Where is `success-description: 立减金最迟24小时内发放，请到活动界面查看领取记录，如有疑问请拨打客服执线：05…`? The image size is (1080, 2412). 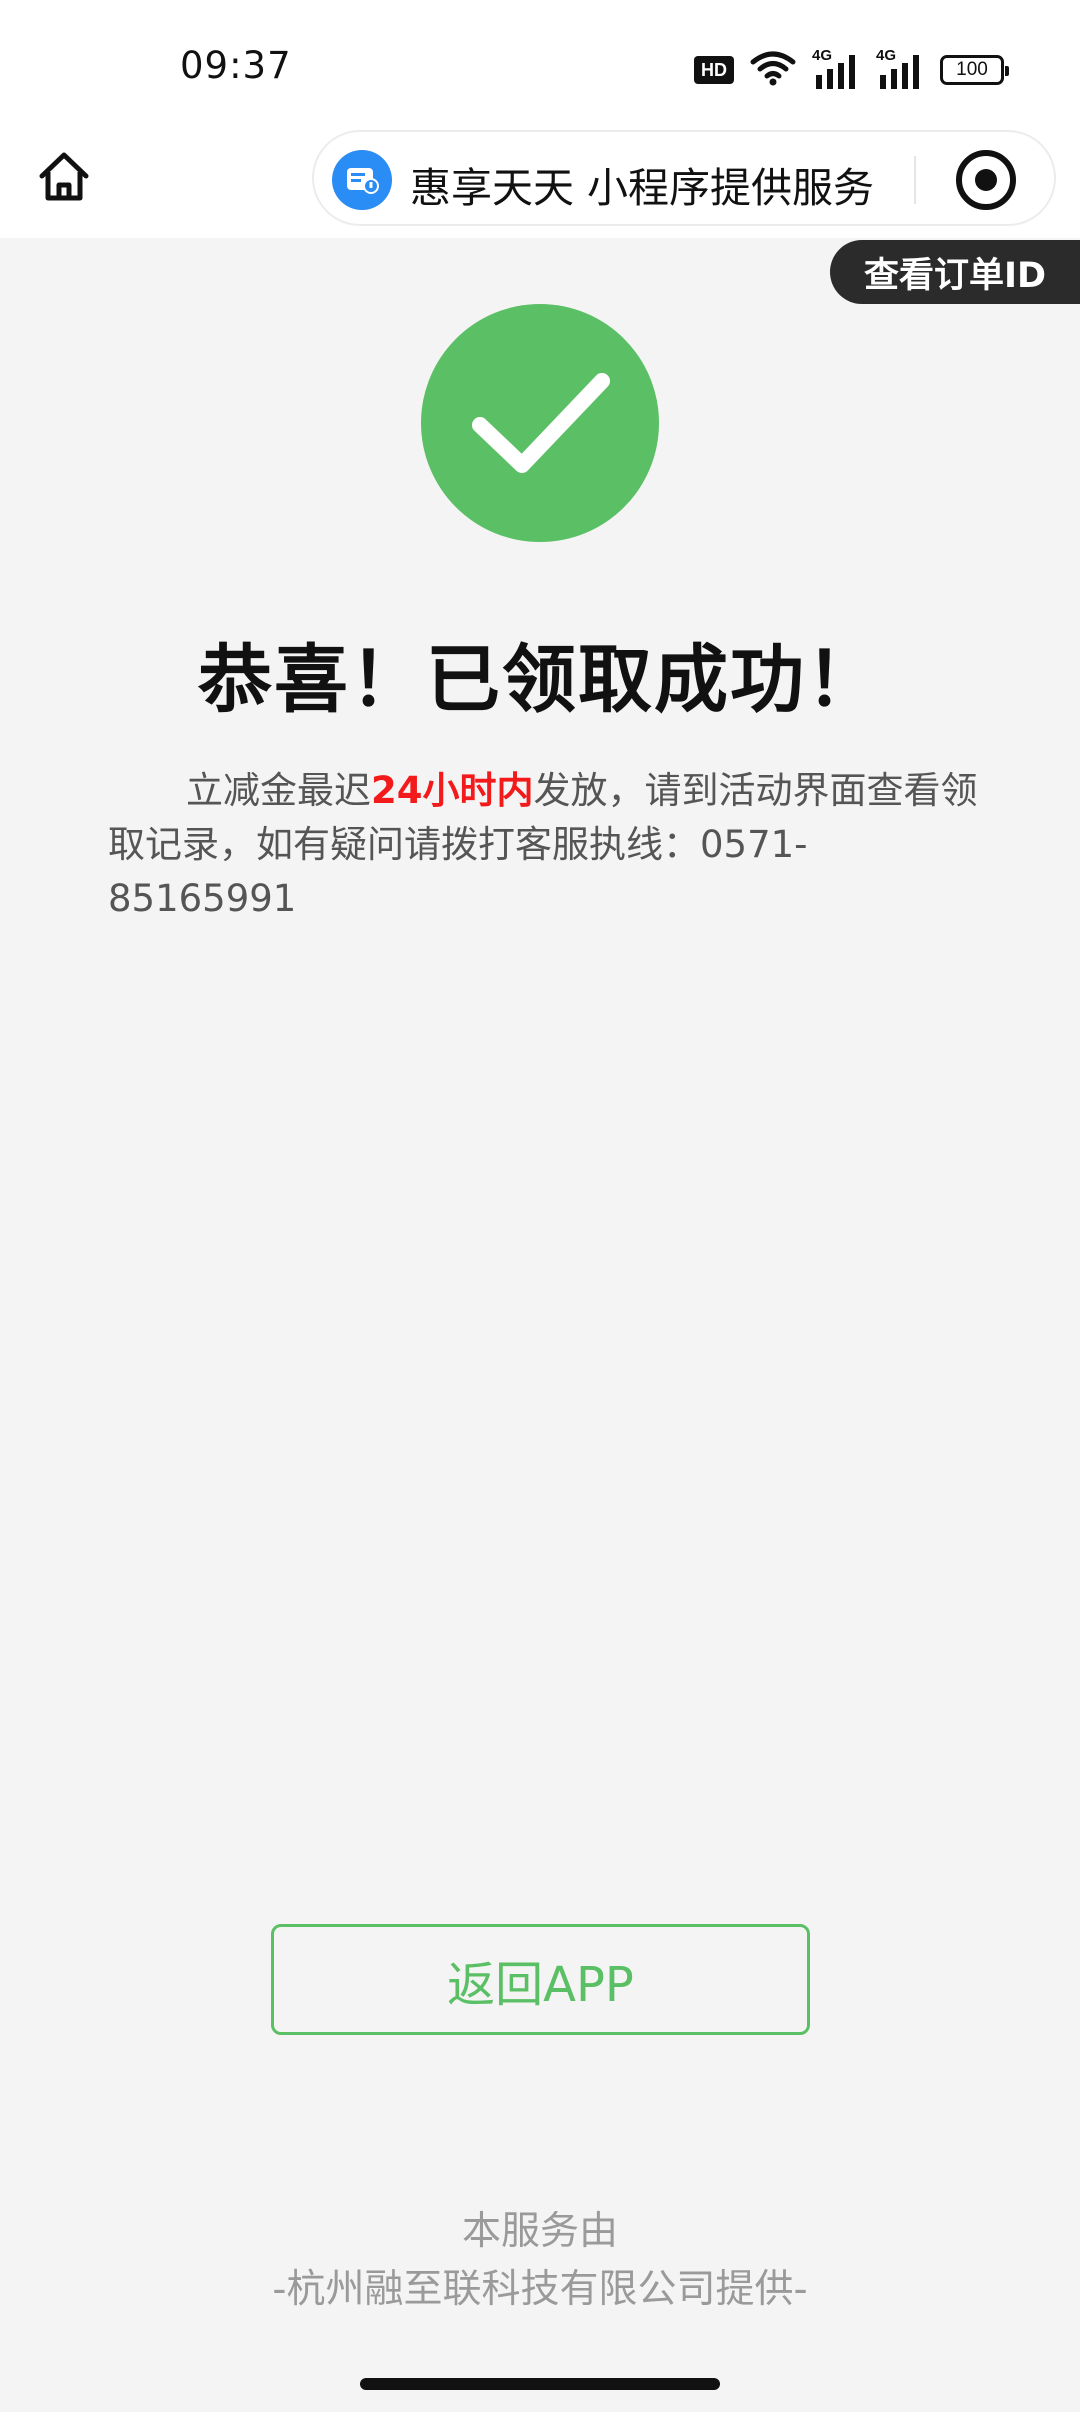
success-description: 立减金最迟24小时内发放，请到活动界面查看领取记录，如有疑问请拨打客服执线：05… is located at coordinates (548, 845).